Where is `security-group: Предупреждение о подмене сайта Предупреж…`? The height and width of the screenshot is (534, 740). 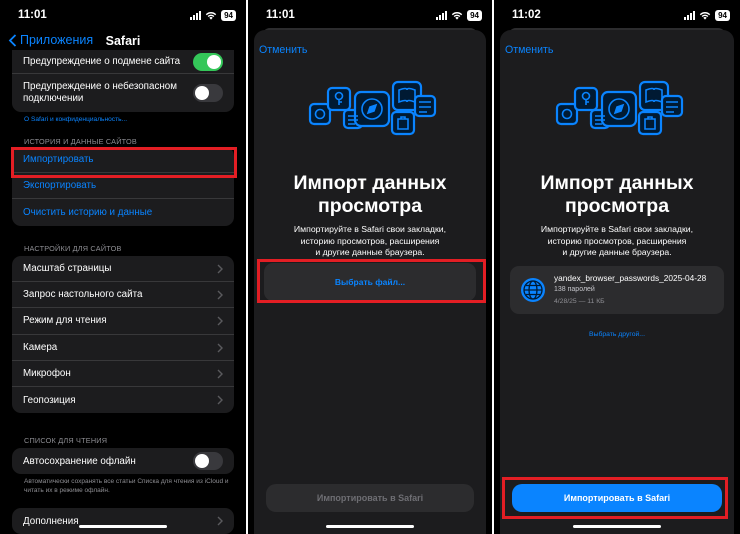 security-group: Предупреждение о подмене сайта Предупреж… is located at coordinates (123, 81).